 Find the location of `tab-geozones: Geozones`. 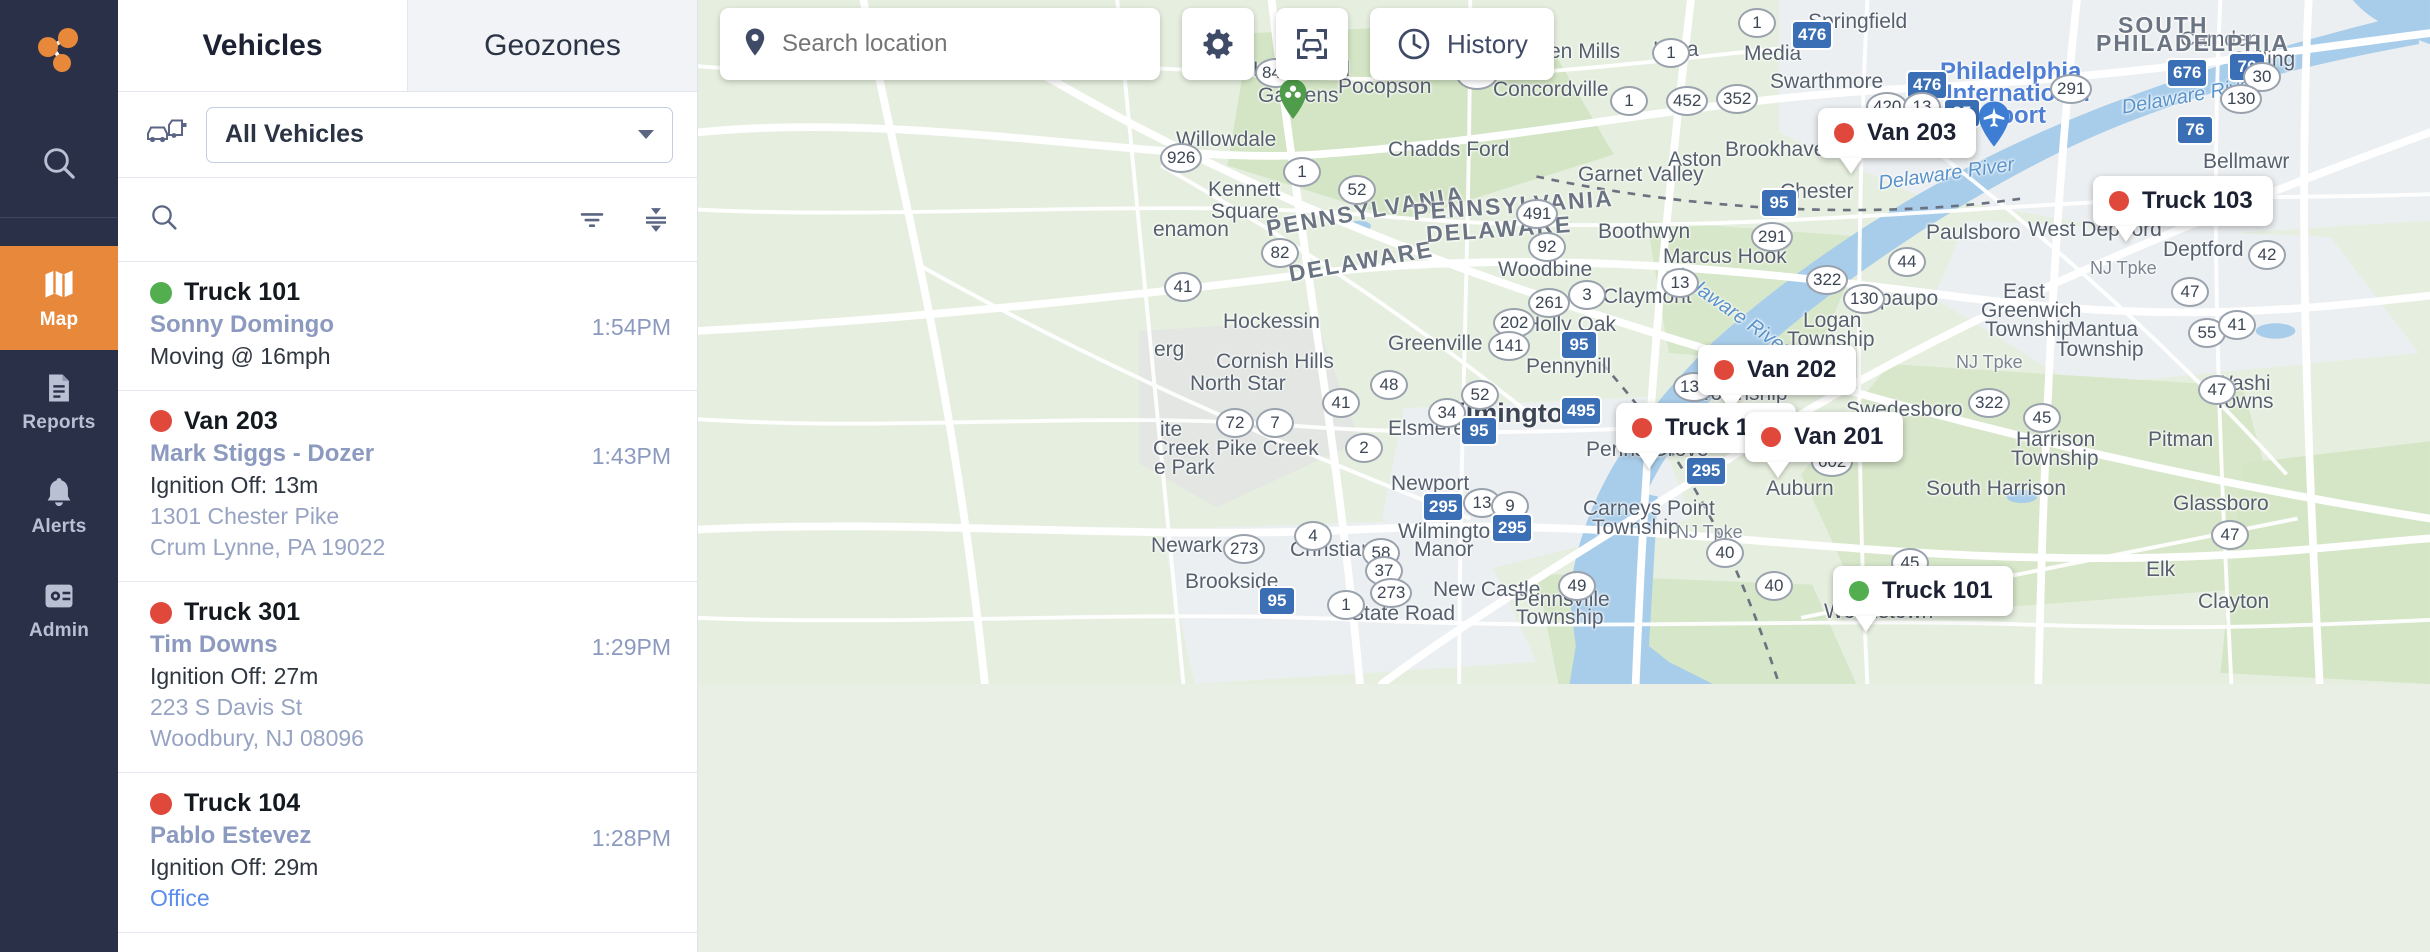

tab-geozones: Geozones is located at coordinates (552, 45).